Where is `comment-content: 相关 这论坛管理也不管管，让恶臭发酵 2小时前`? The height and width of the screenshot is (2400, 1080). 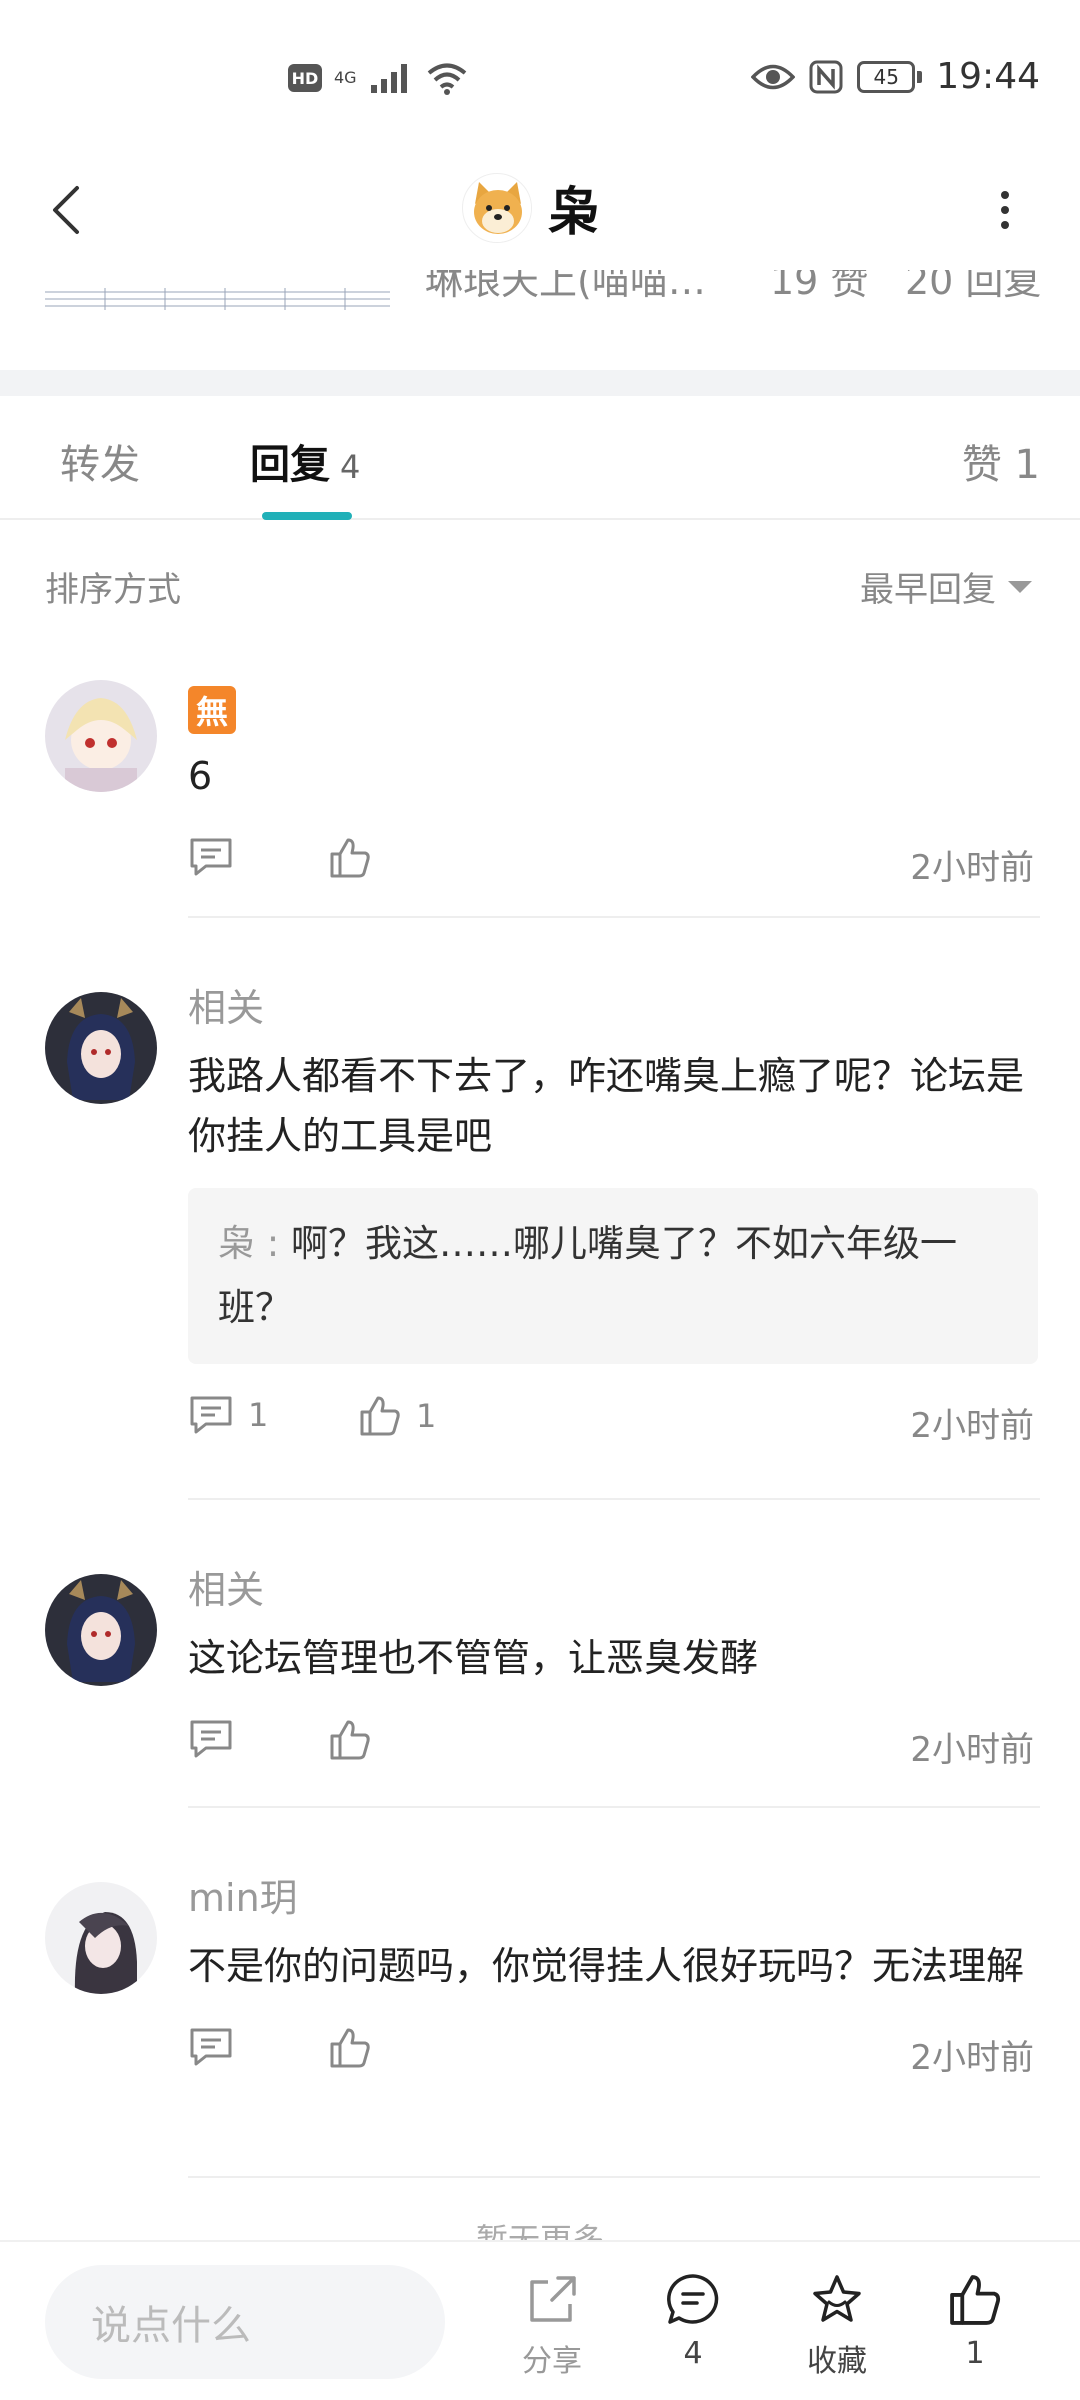 comment-content: 相关 这论坛管理也不管管，让恶臭发酵 2小时前 is located at coordinates (613, 1669).